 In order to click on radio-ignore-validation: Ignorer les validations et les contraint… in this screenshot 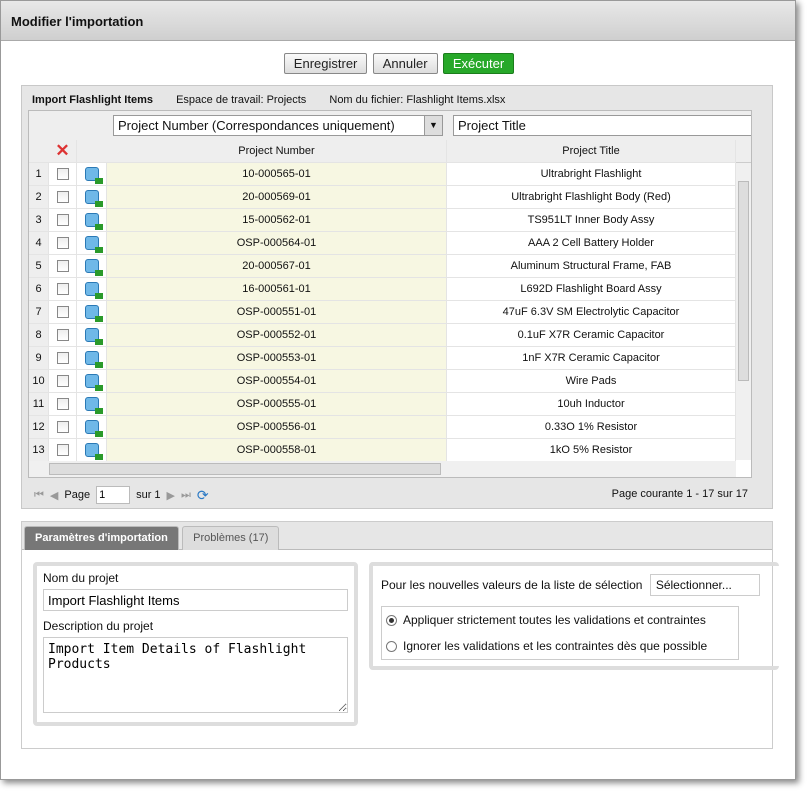, I will do `click(560, 646)`.